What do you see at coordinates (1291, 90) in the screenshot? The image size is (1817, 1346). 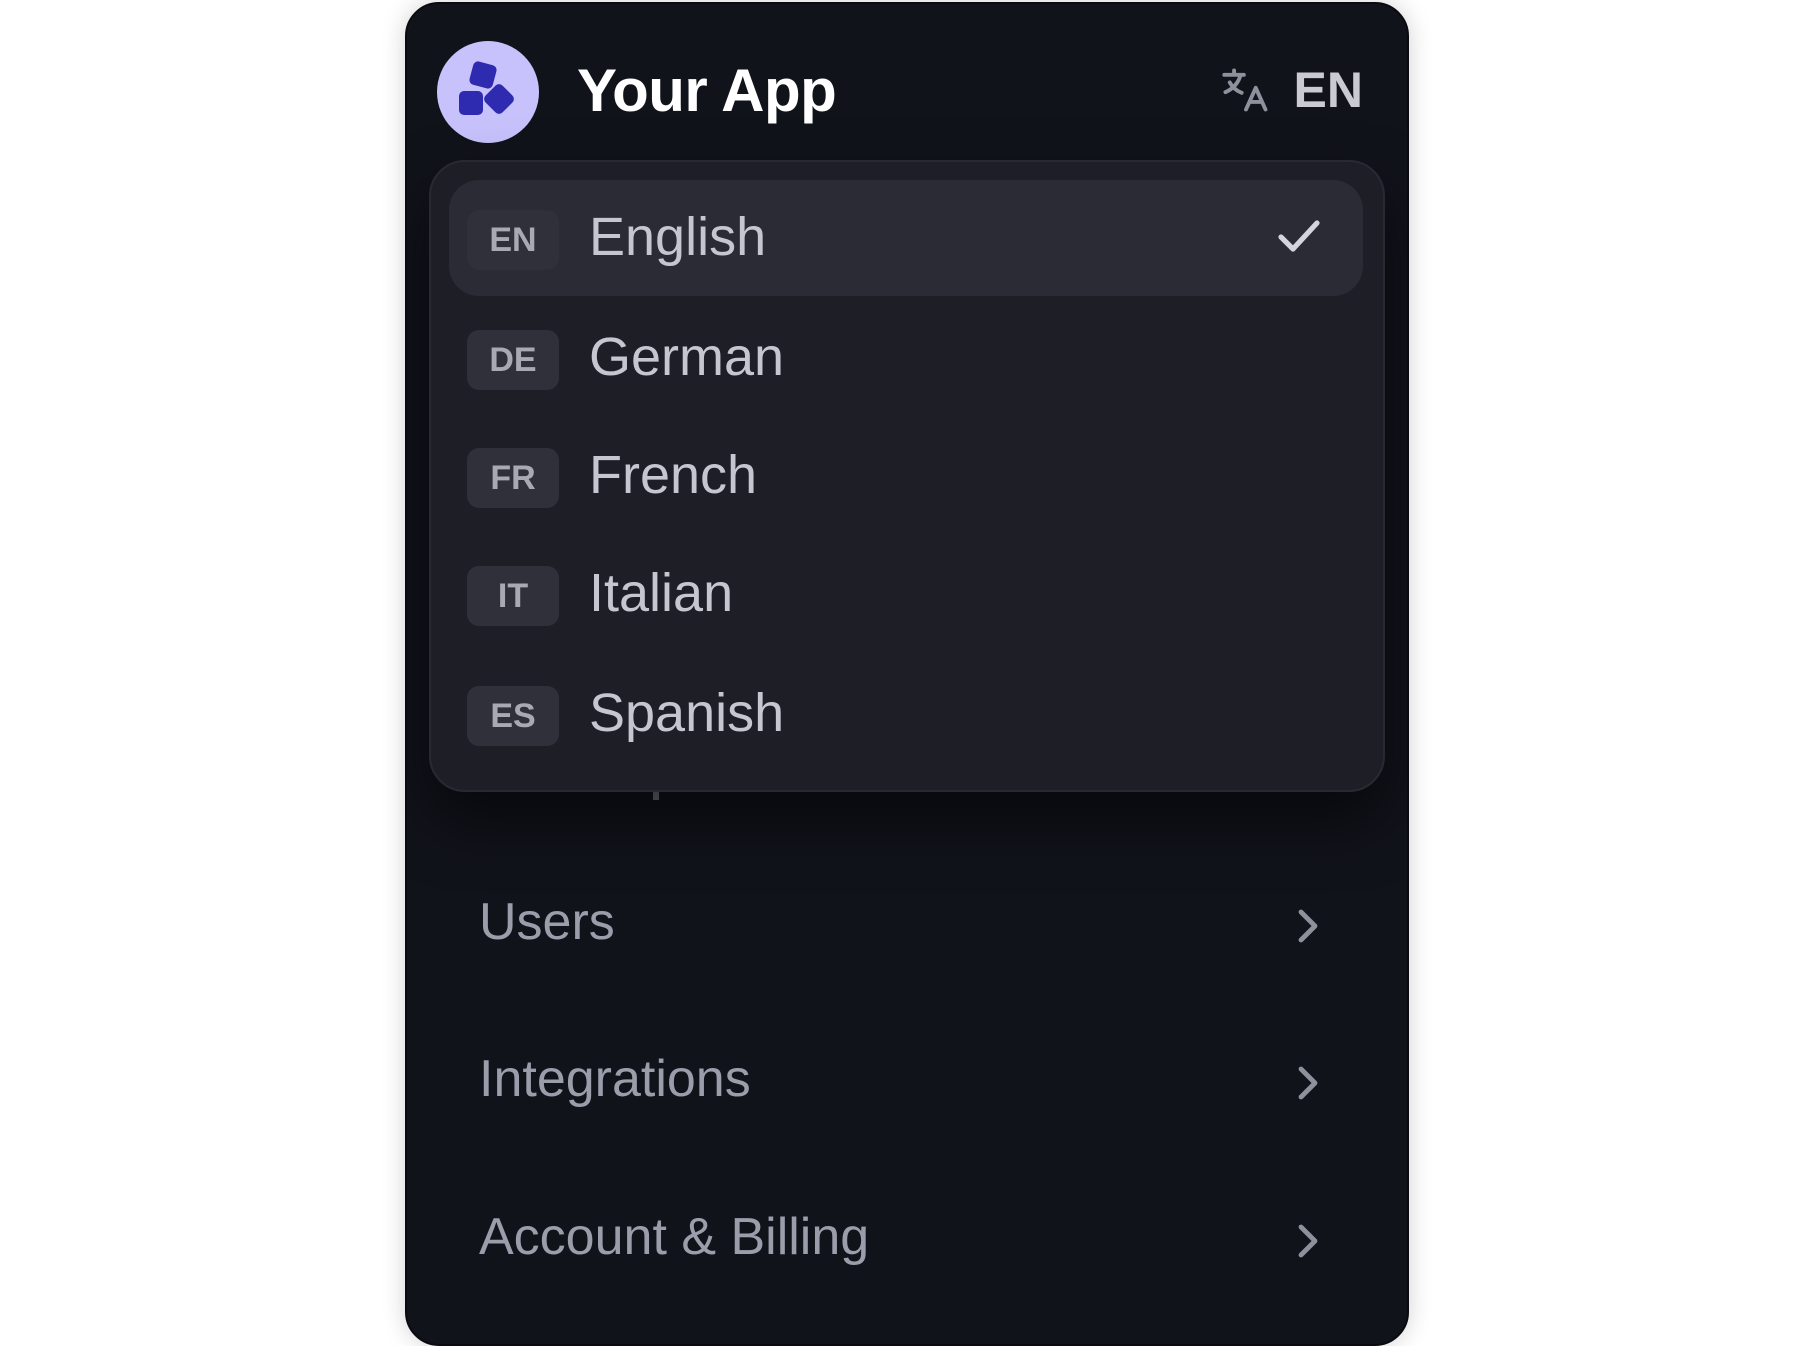 I see `language-toggle: EN` at bounding box center [1291, 90].